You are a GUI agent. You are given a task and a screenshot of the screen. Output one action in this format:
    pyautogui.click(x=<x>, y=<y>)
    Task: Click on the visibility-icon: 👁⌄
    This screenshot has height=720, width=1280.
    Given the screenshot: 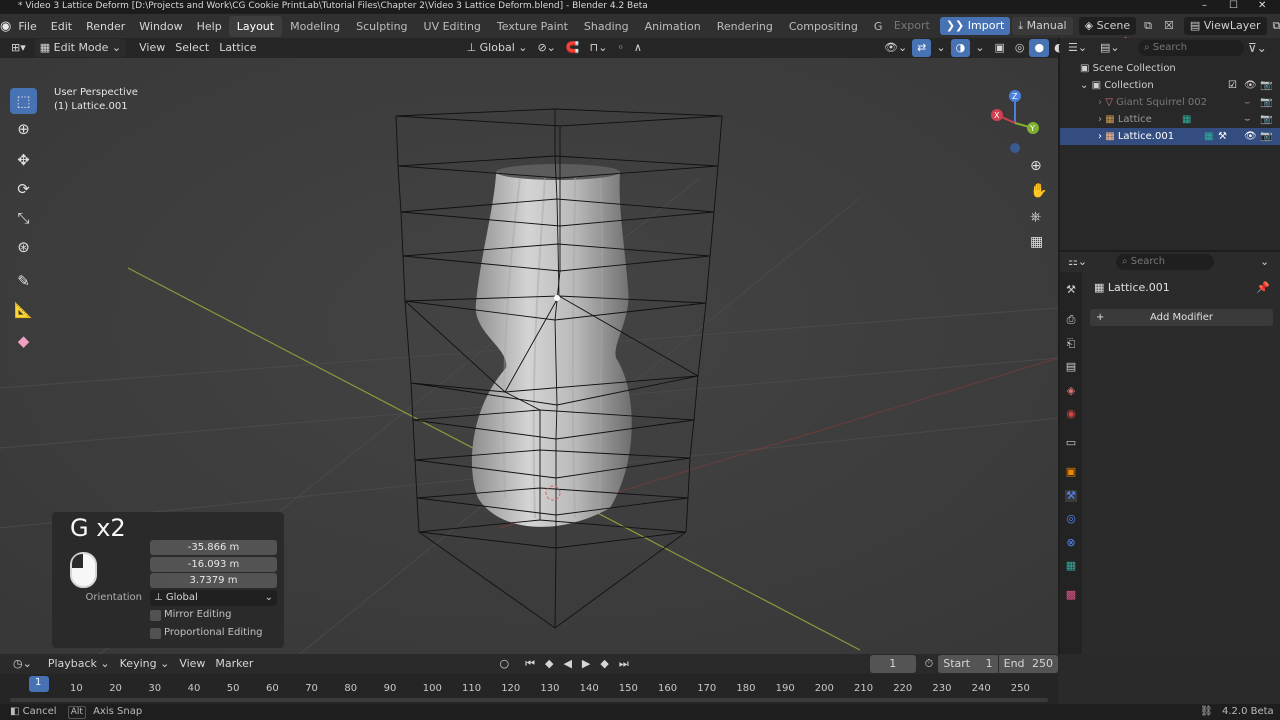 What is the action you would take?
    pyautogui.click(x=895, y=48)
    